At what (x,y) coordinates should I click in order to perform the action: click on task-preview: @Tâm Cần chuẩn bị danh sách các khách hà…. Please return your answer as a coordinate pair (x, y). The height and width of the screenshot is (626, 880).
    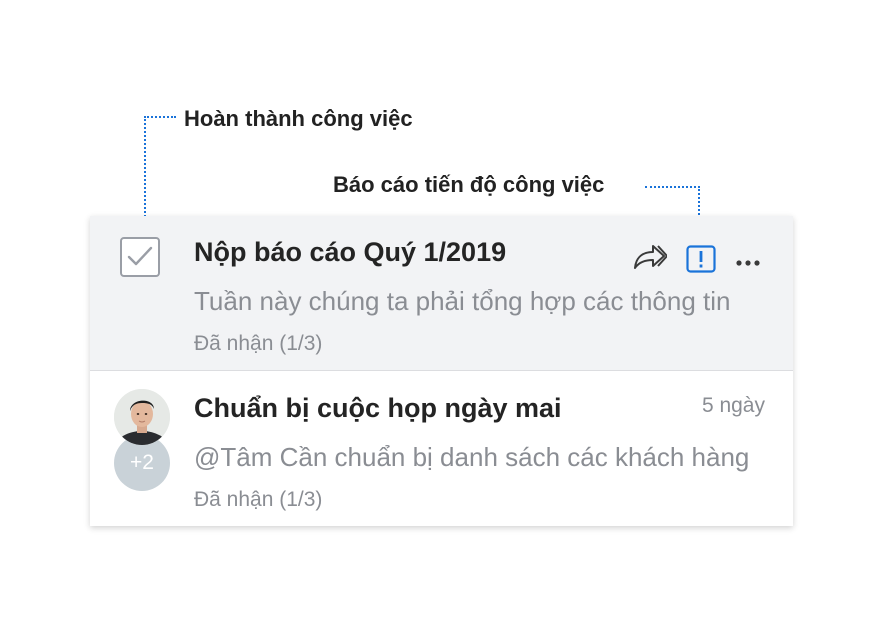
    Looking at the image, I should click on (472, 457).